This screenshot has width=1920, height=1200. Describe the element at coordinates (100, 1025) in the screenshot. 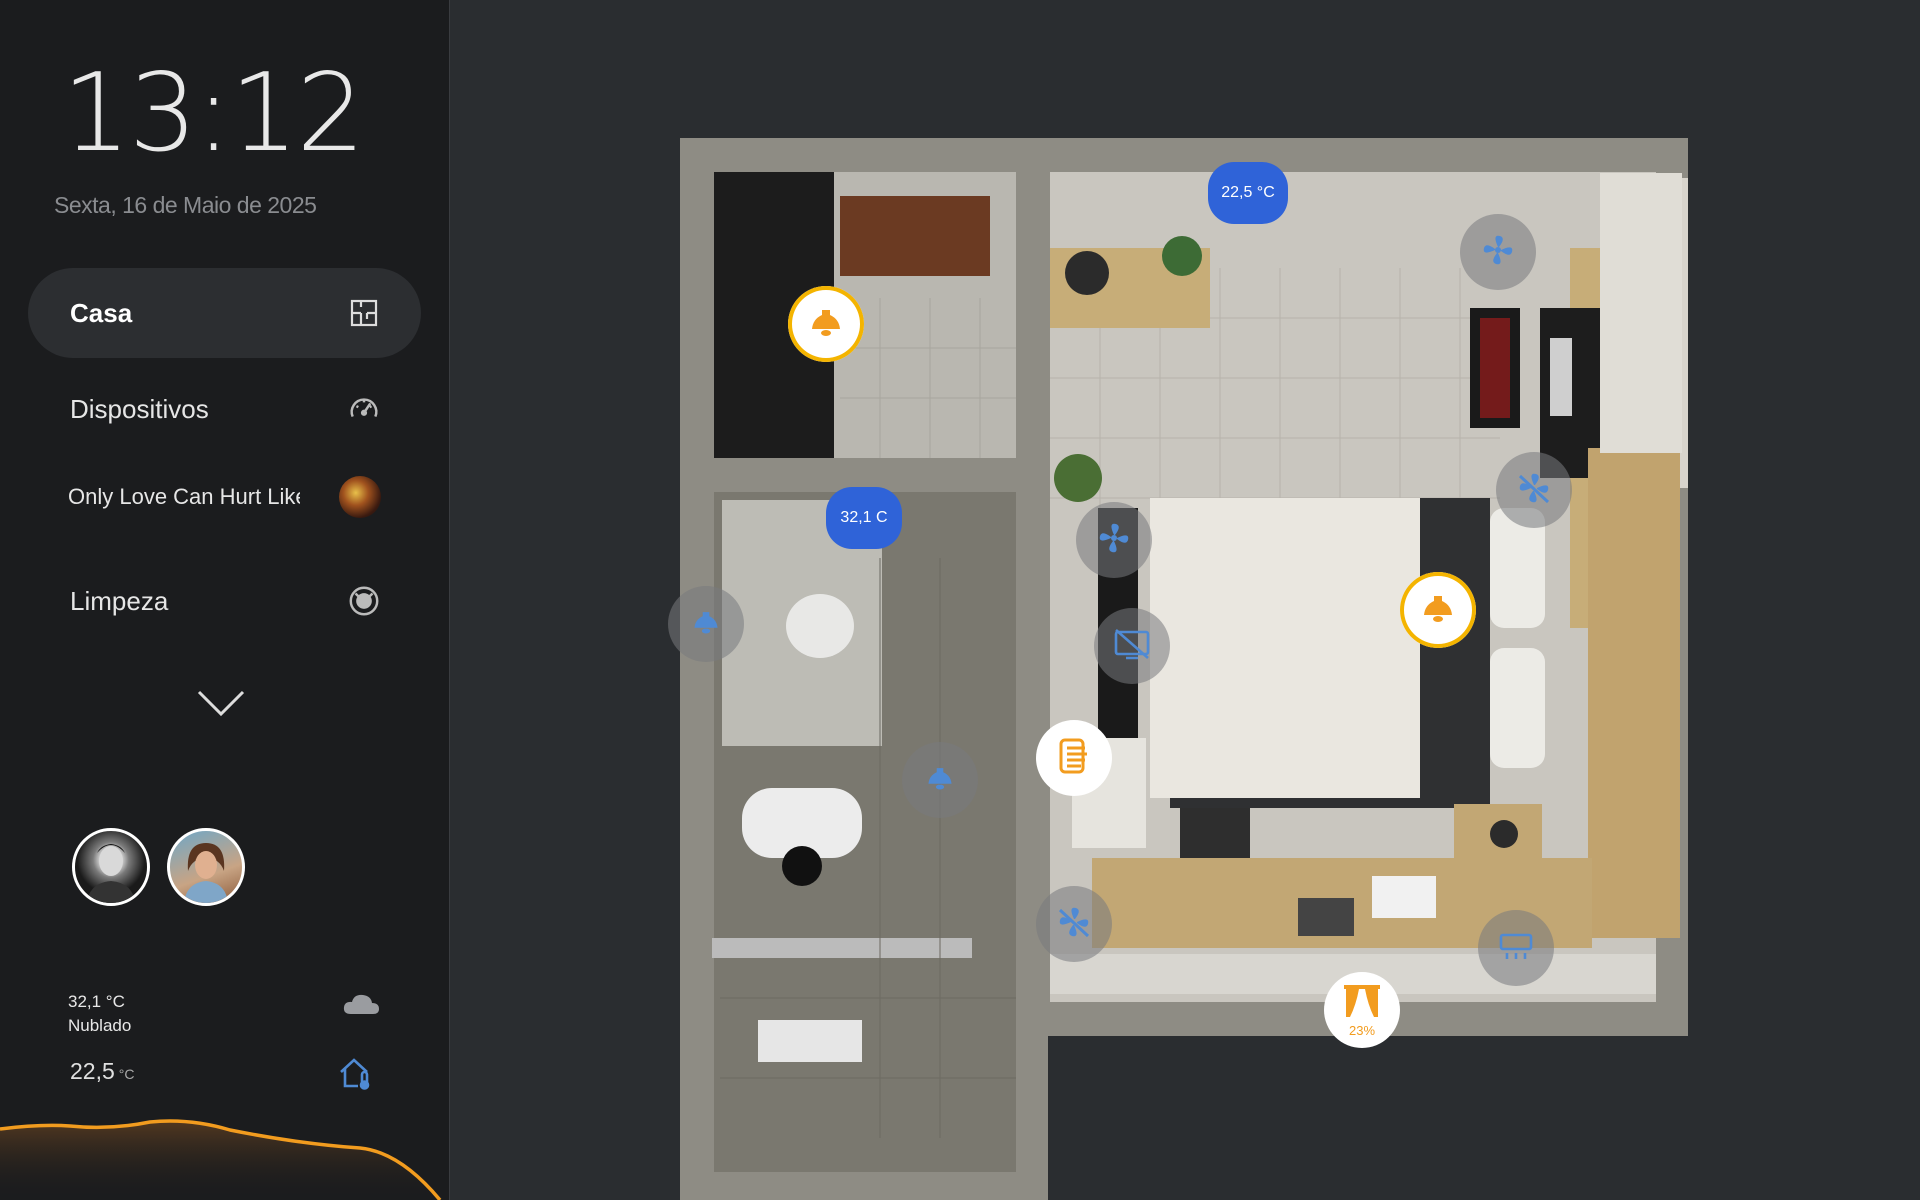

I see `weather-condition: Nublado` at that location.